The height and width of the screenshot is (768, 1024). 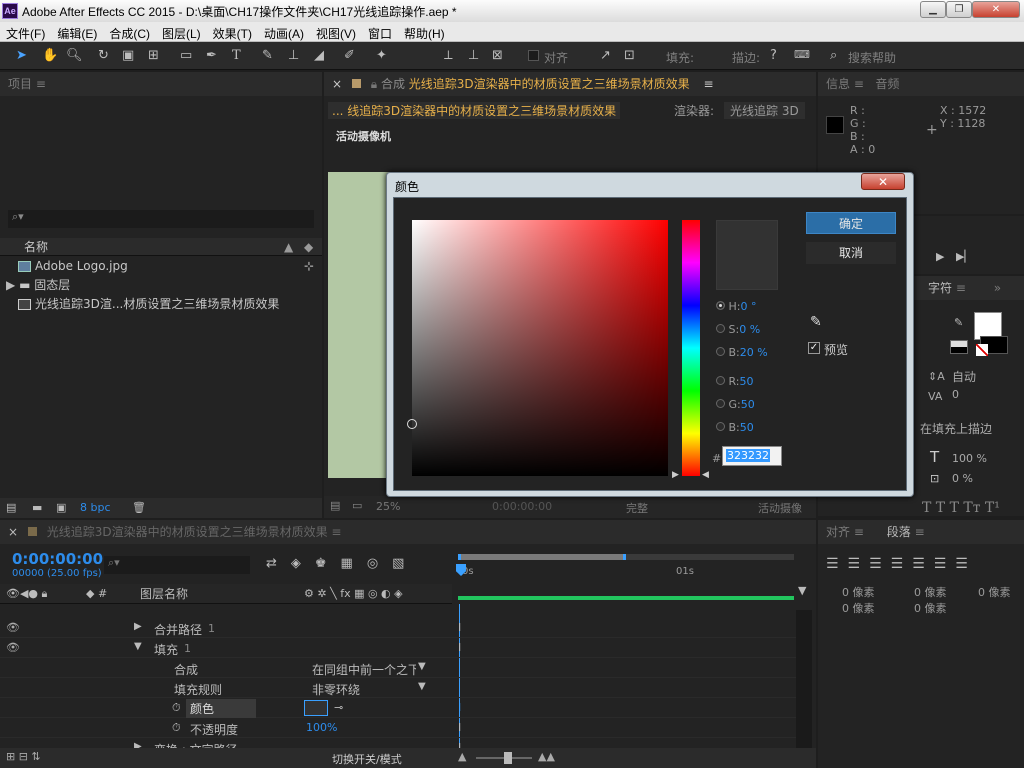 I want to click on indent-left-value: 0 像素, so click(x=858, y=592).